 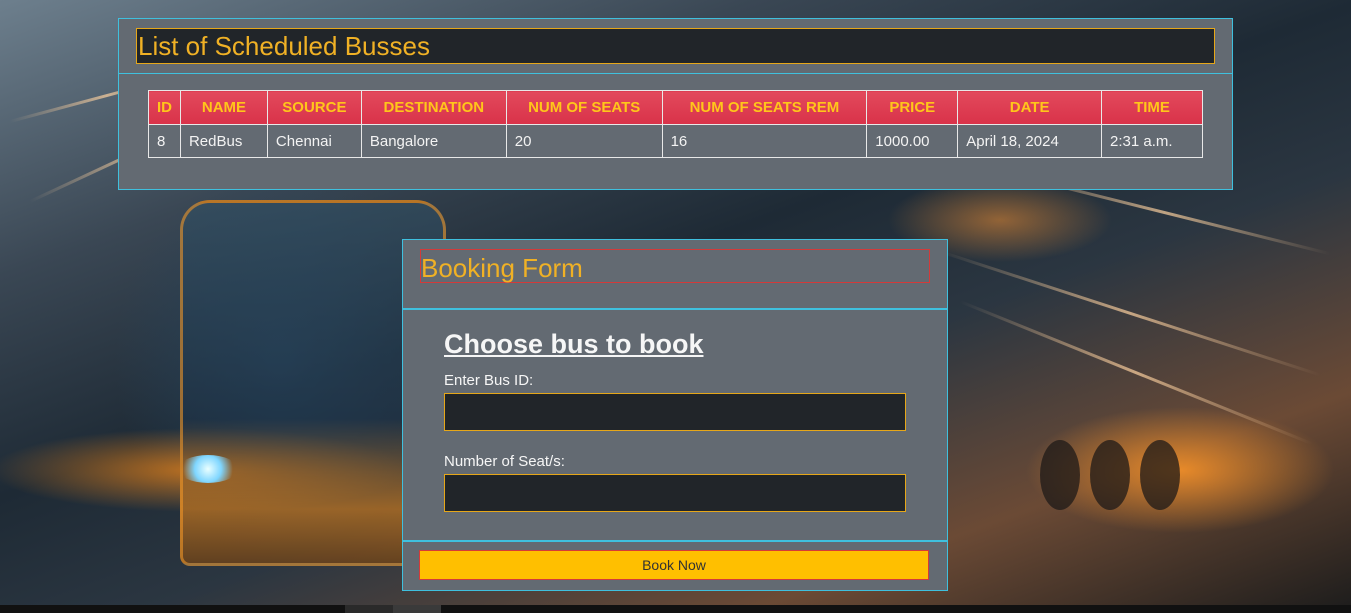 I want to click on booking-form-title: Booking Form, so click(x=675, y=266).